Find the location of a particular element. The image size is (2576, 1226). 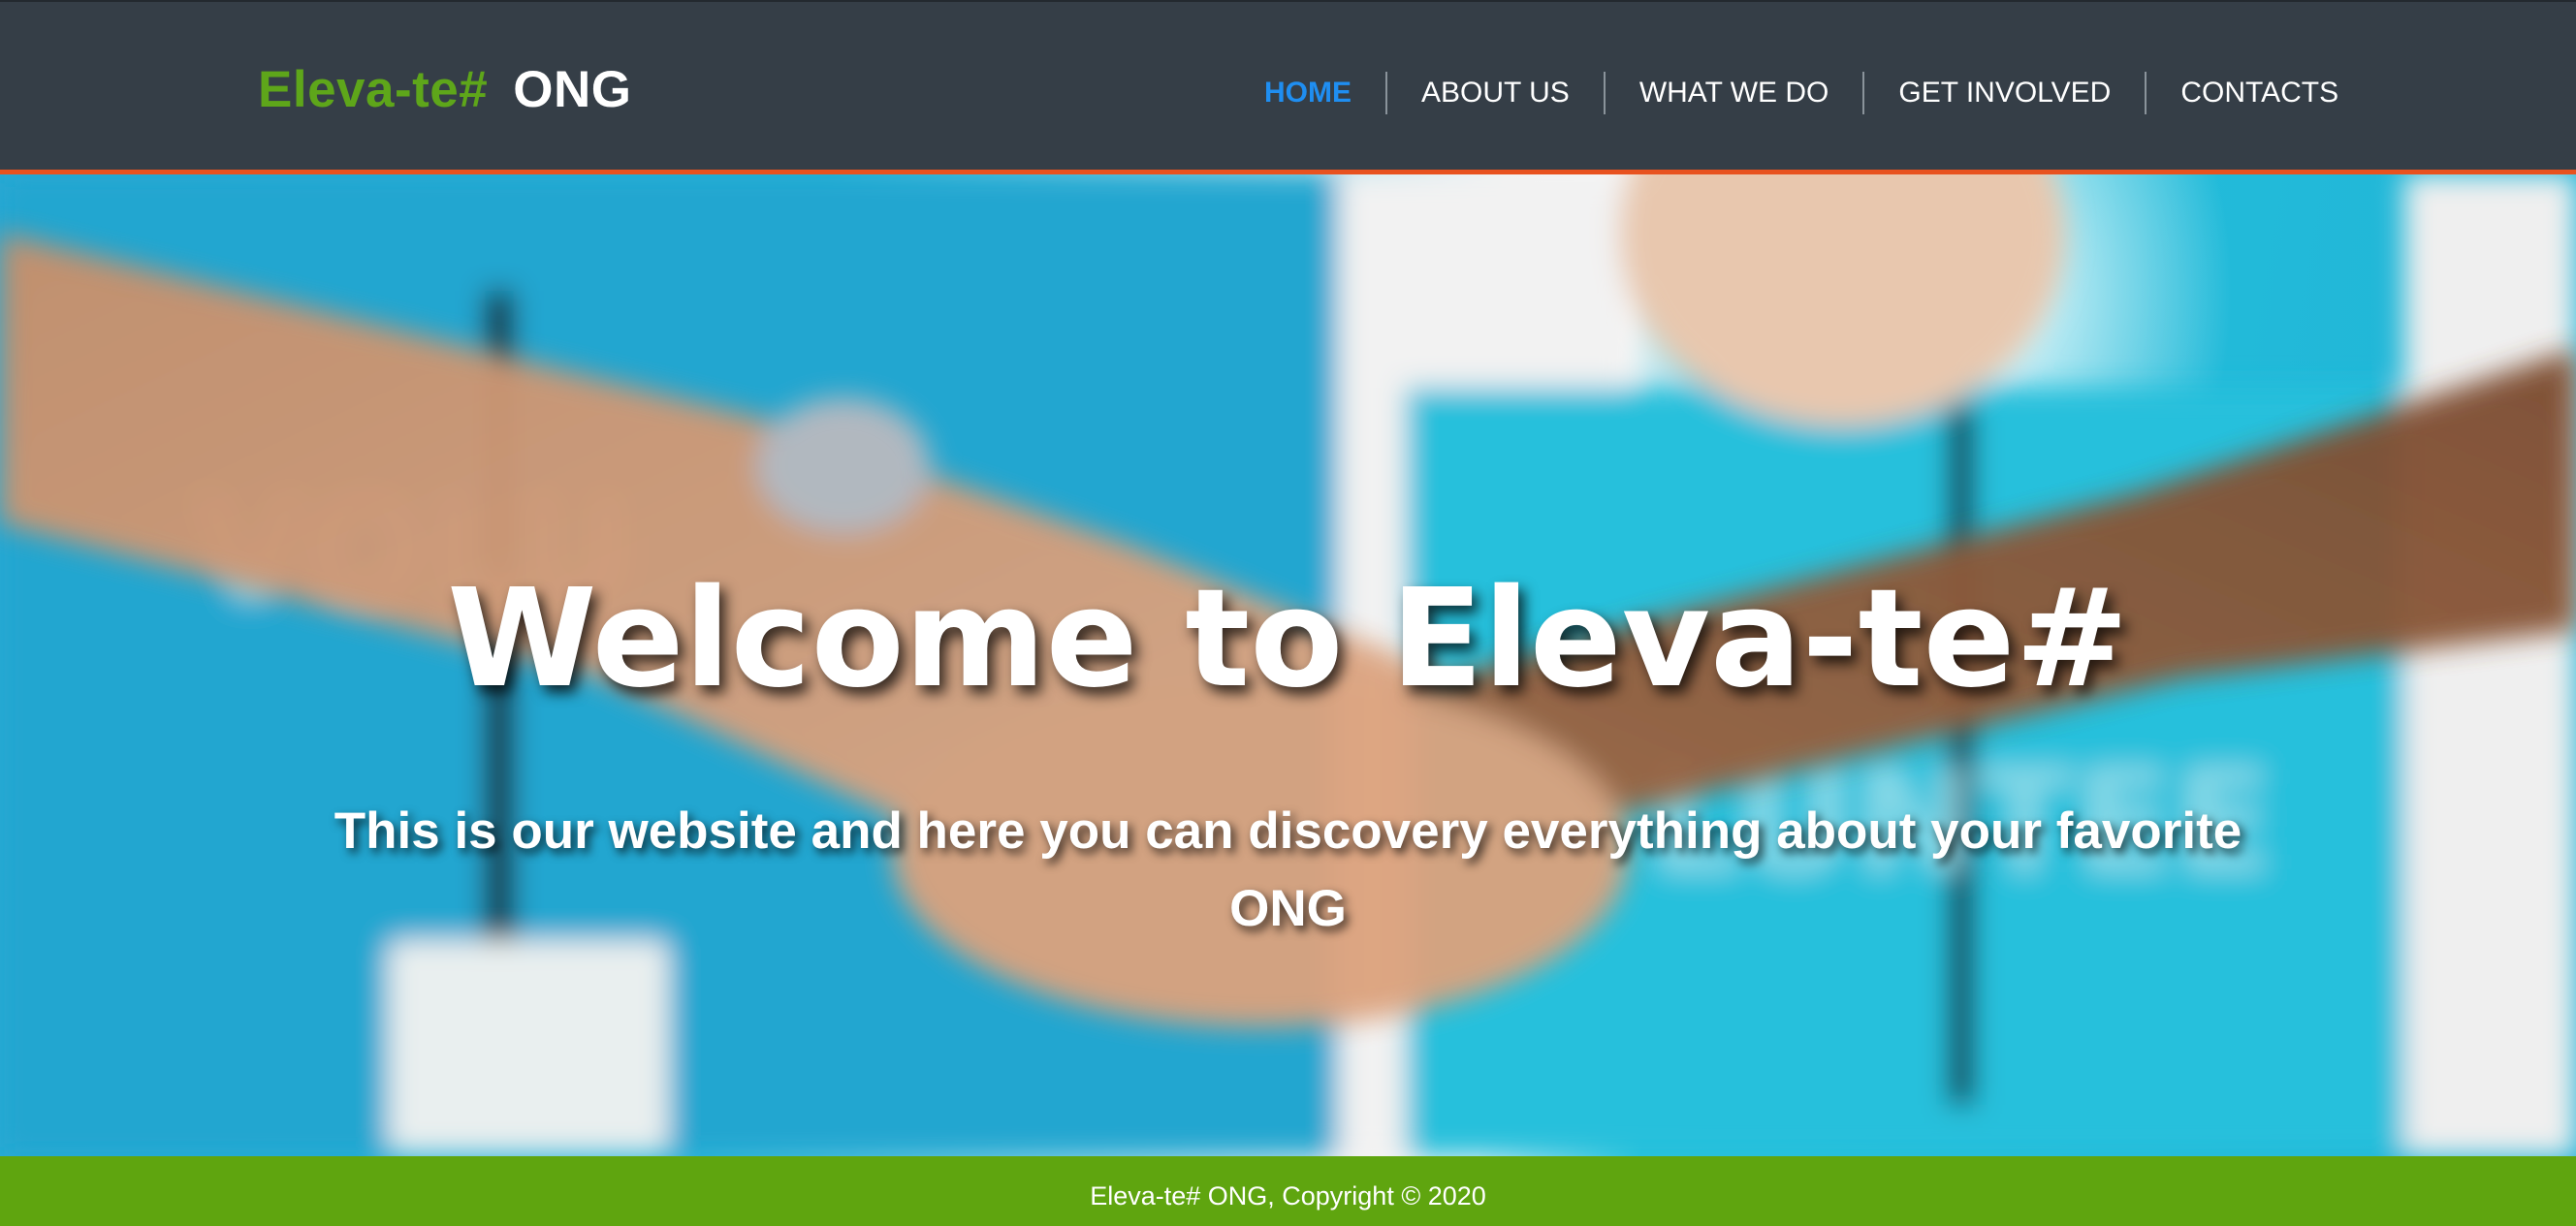

site-logo: Eleva-te# ONG is located at coordinates (445, 89).